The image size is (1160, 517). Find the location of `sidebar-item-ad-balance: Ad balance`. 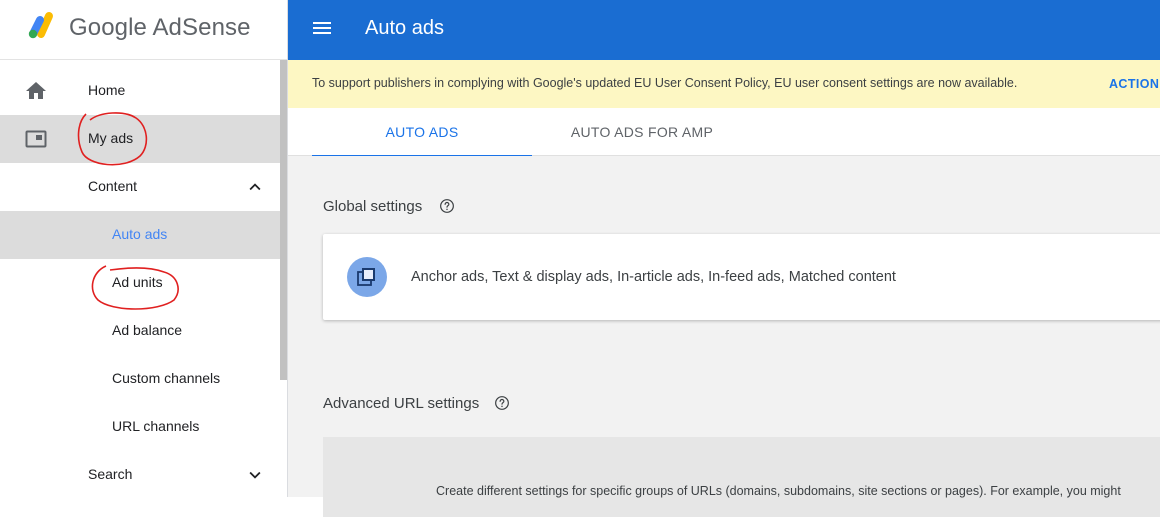

sidebar-item-ad-balance: Ad balance is located at coordinates (140, 331).